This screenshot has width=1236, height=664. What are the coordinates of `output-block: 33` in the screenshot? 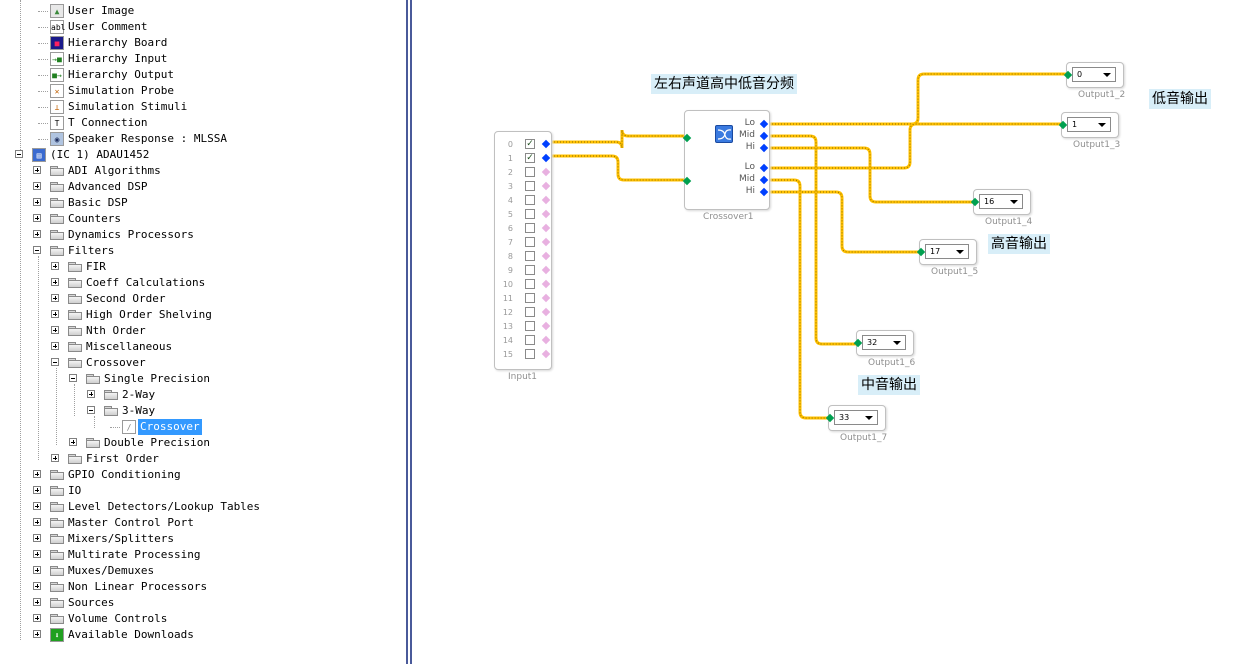 It's located at (855, 418).